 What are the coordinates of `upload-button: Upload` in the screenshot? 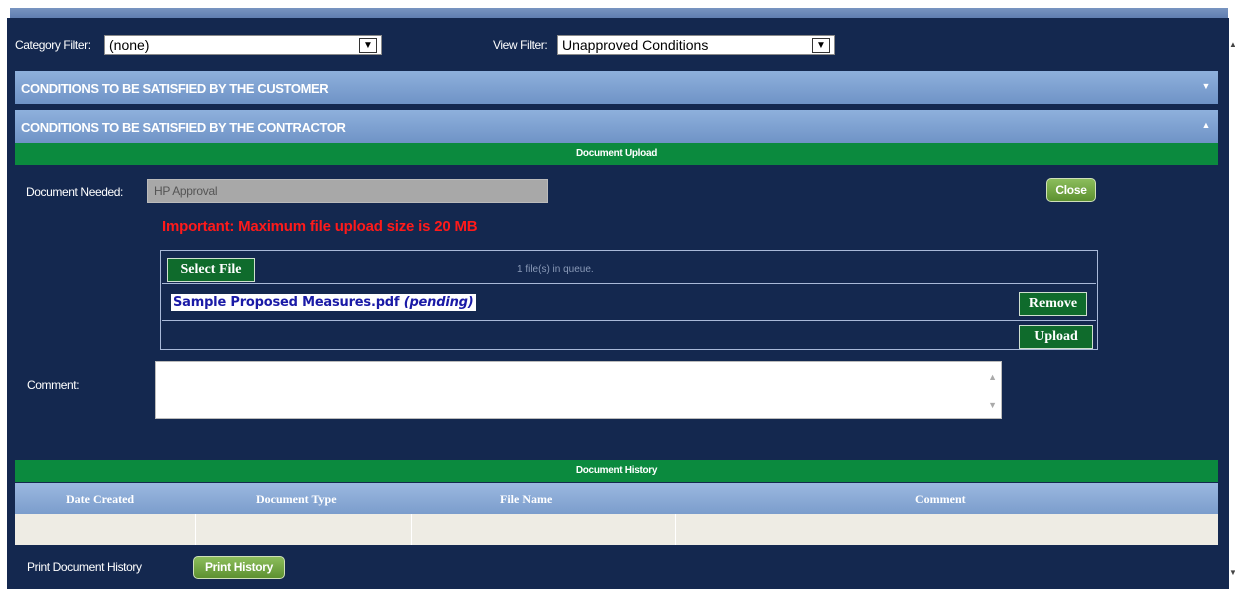 It's located at (1056, 337).